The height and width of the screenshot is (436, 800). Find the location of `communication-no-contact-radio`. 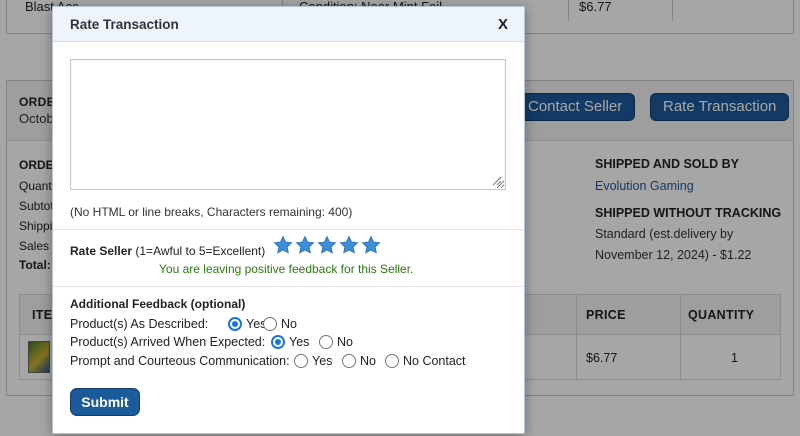

communication-no-contact-radio is located at coordinates (392, 361).